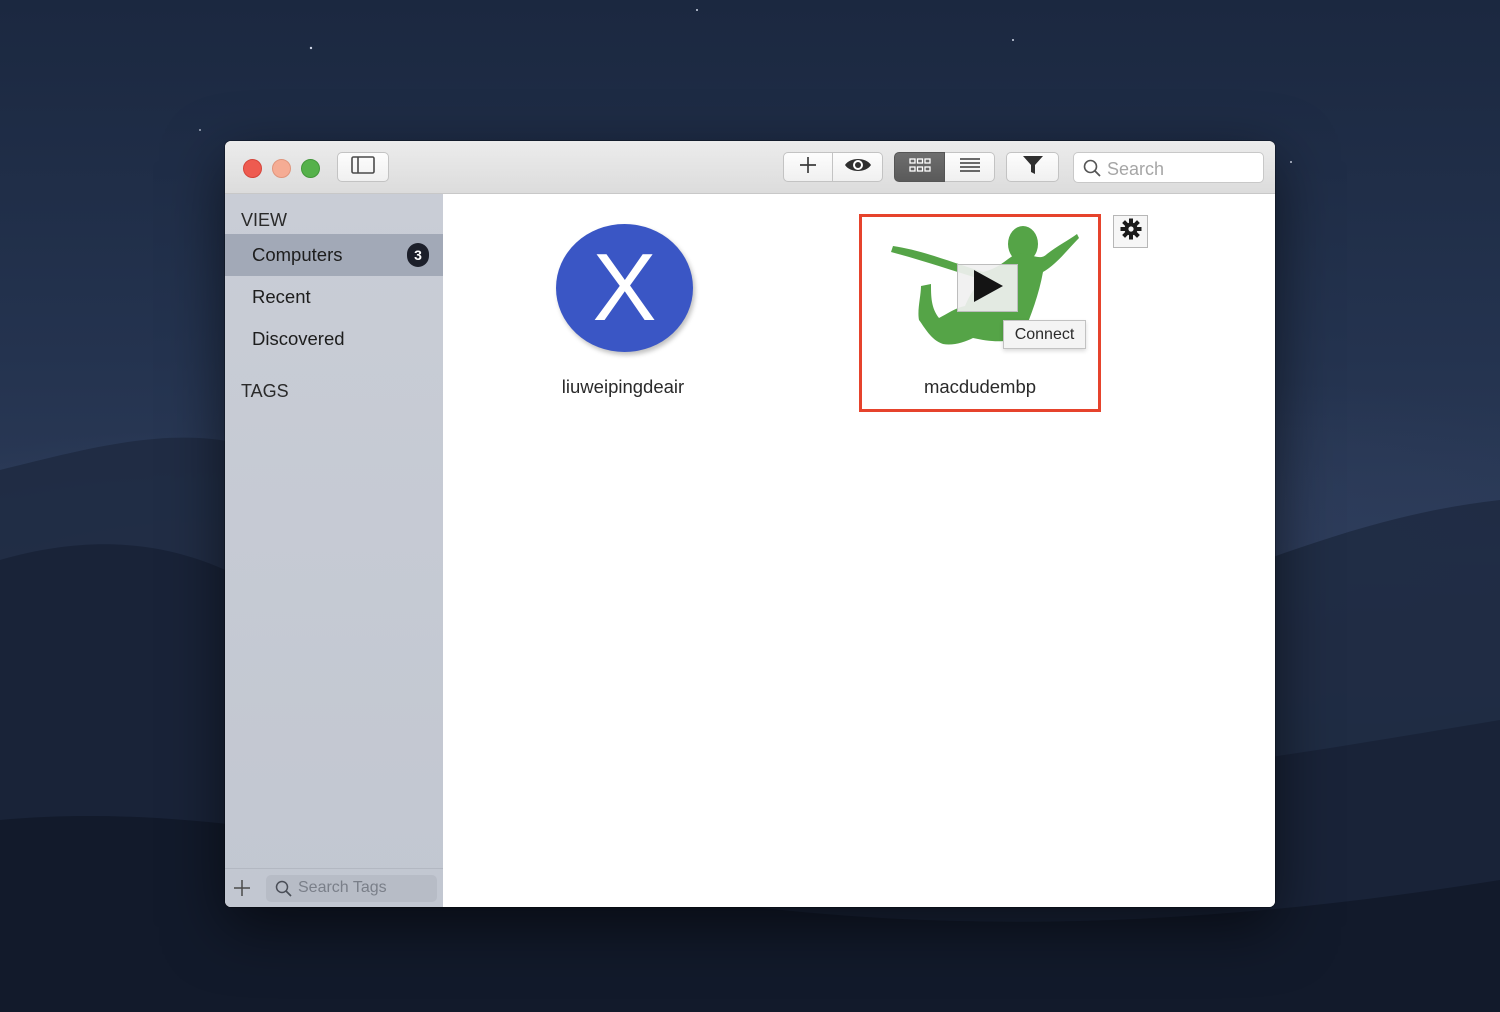  I want to click on sidebar-item-computers: Computers 3, so click(334, 255).